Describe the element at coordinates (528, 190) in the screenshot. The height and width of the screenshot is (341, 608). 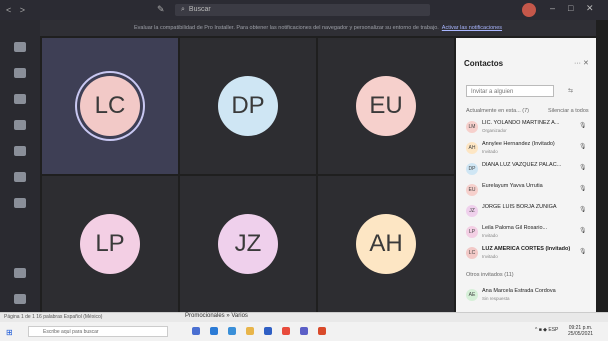
I see `list-item: EU Eurelayum Yavva Urrutia 🎙` at that location.